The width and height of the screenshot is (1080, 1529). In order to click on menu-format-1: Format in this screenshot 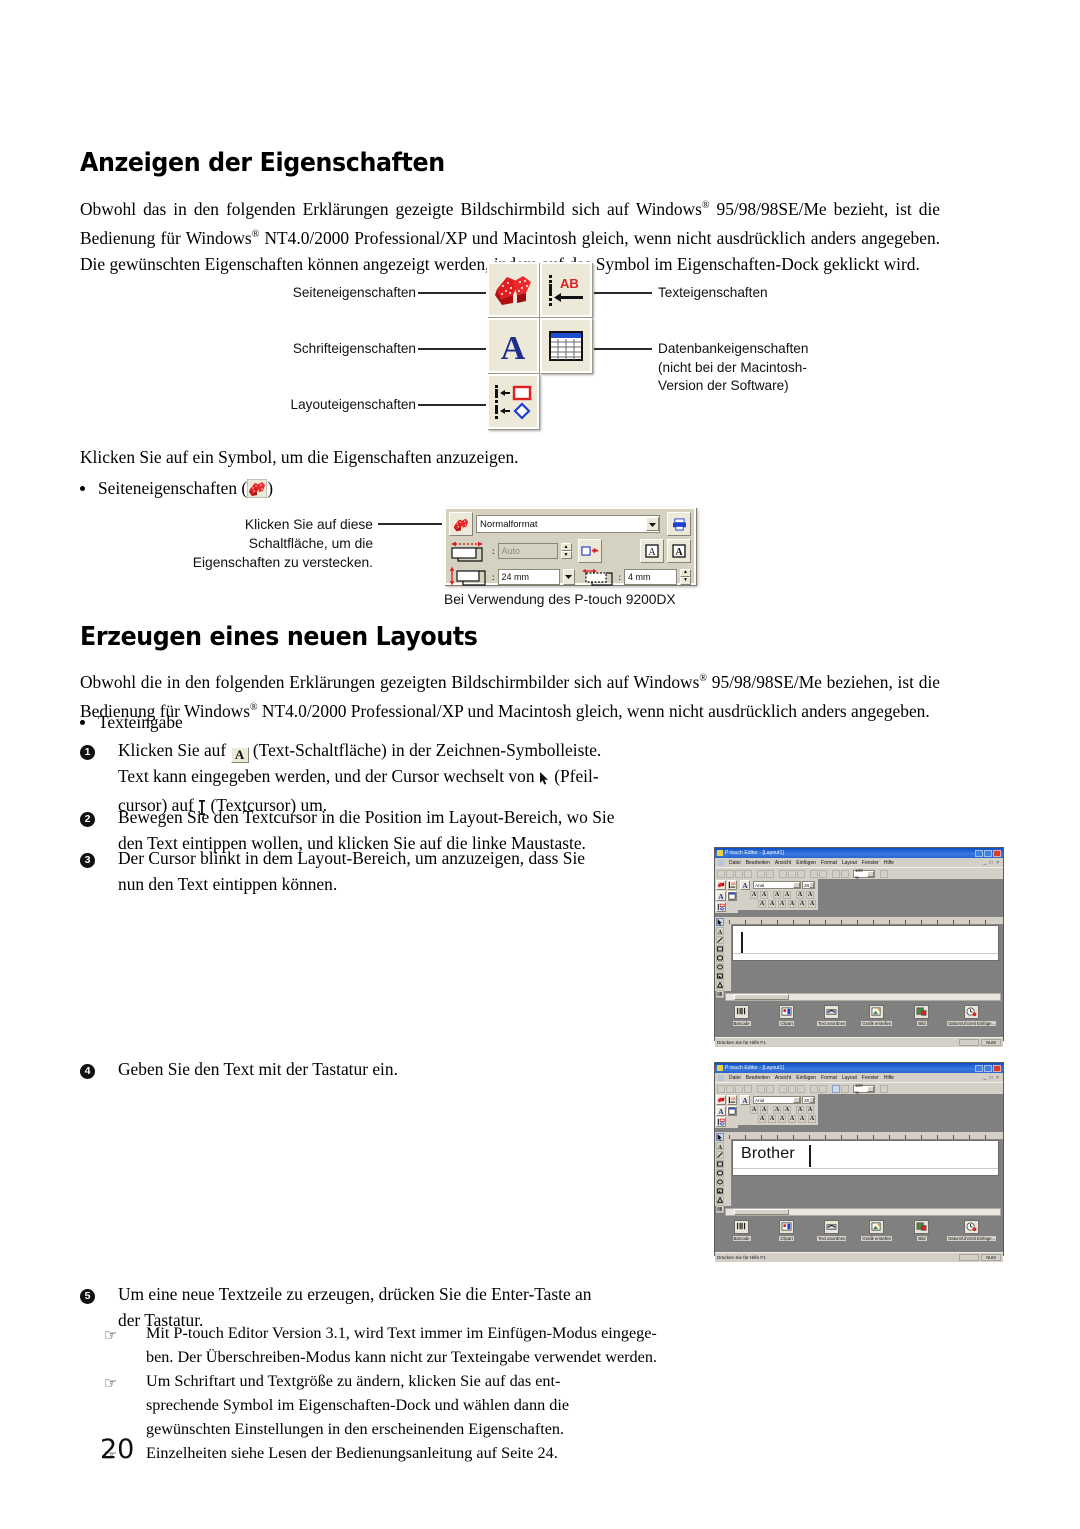, I will do `click(829, 863)`.